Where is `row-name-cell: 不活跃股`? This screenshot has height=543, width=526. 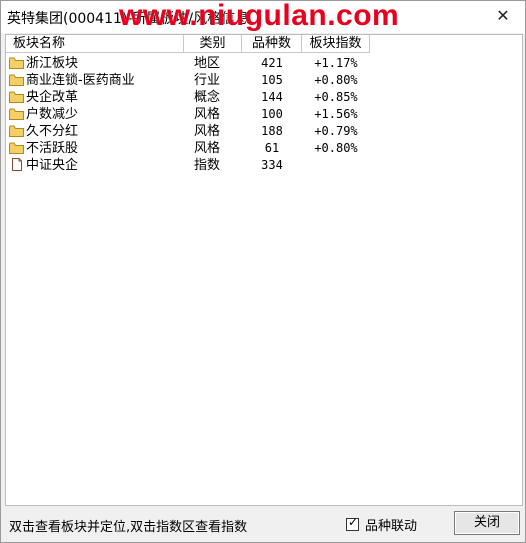
row-name-cell: 不活跃股 is located at coordinates (43, 148).